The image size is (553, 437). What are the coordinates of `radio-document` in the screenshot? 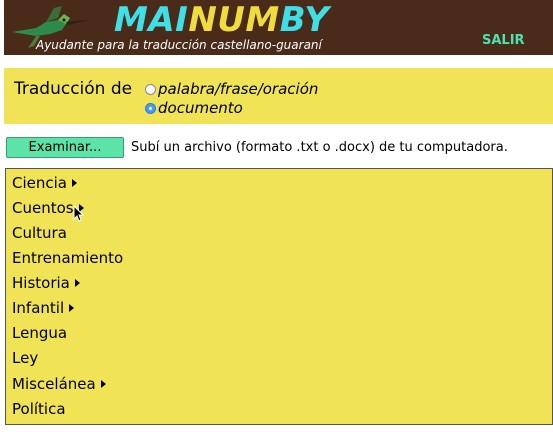 It's located at (150, 108).